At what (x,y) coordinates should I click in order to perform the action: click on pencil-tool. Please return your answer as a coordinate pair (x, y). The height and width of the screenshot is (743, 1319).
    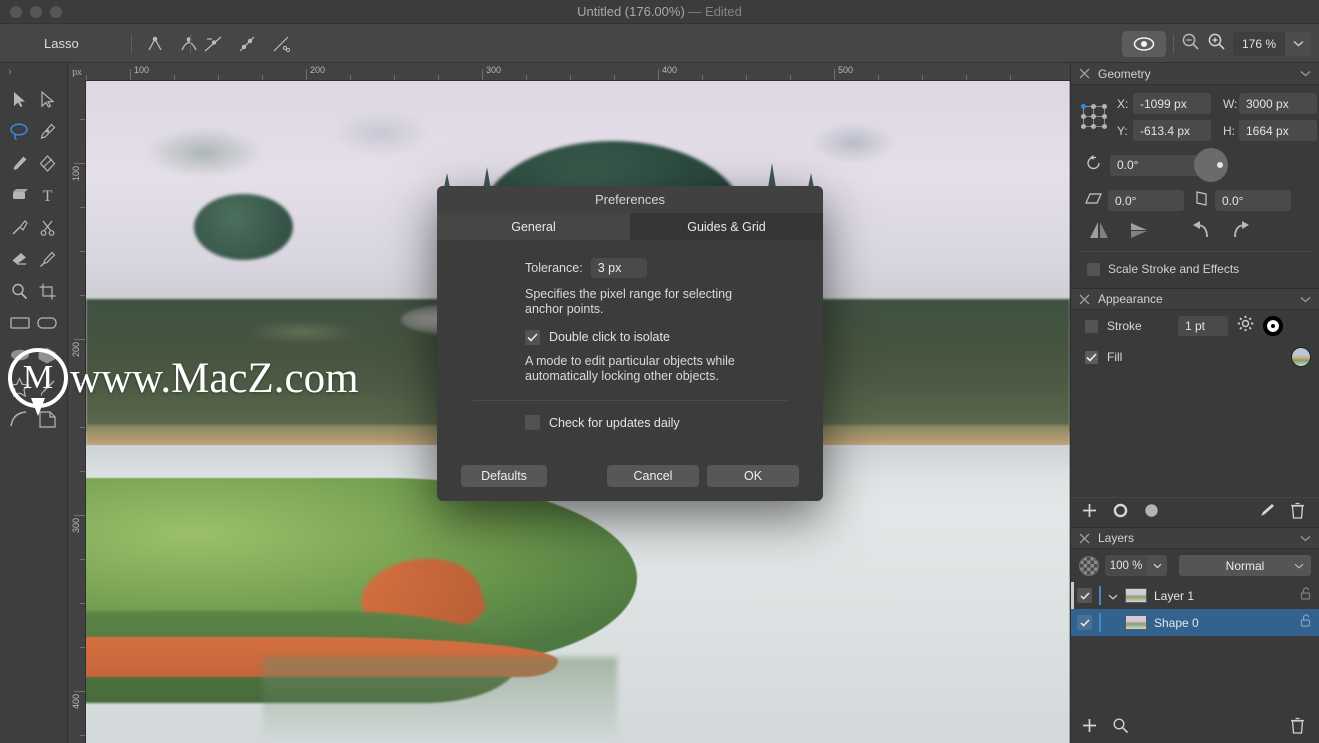
    Looking at the image, I should click on (20, 163).